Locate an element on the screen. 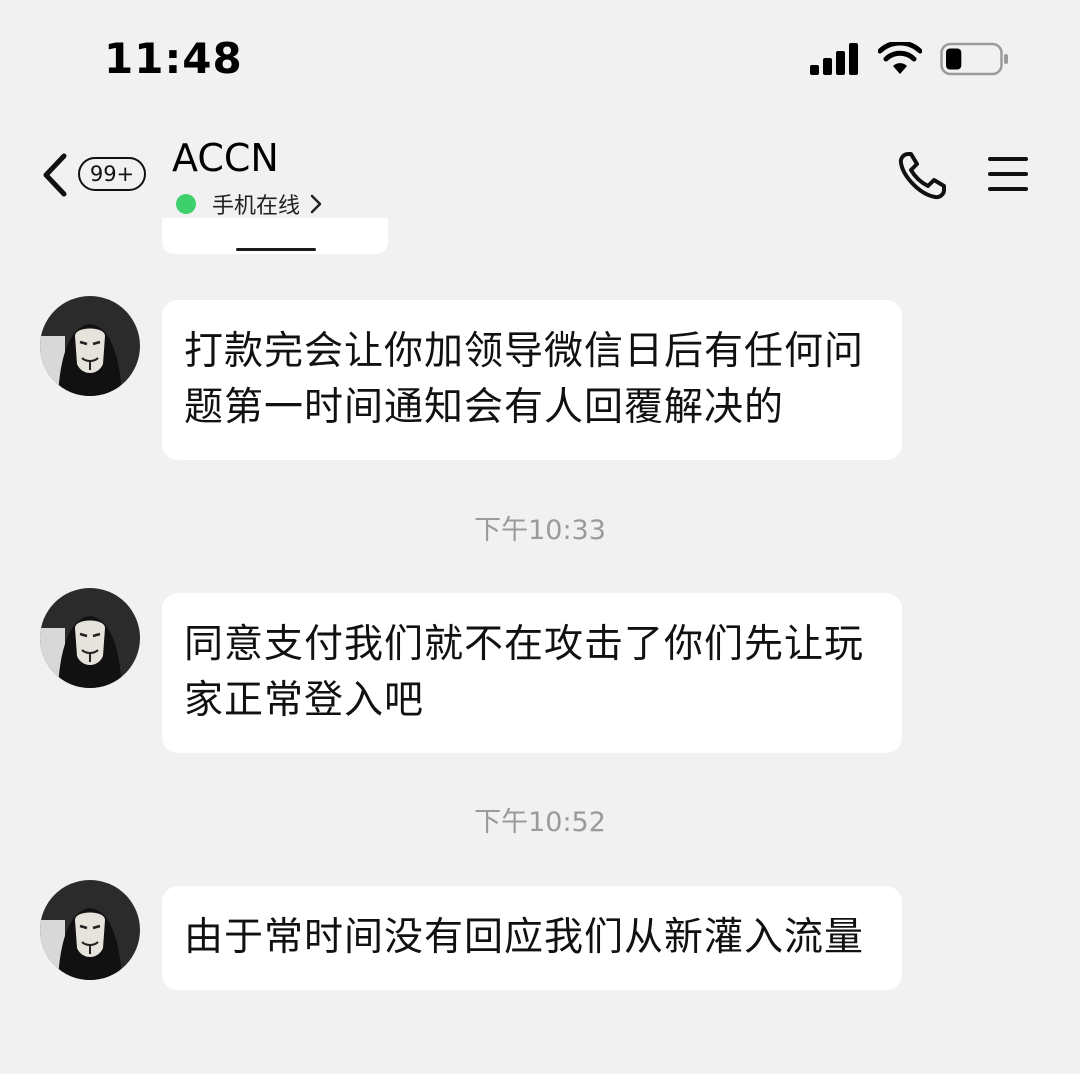 Image resolution: width=1080 pixels, height=1074 pixels. message-bubble: 打款完会让你加领导微信日后有任何问题第一时间通知会有人回覆解决的 is located at coordinates (532, 380).